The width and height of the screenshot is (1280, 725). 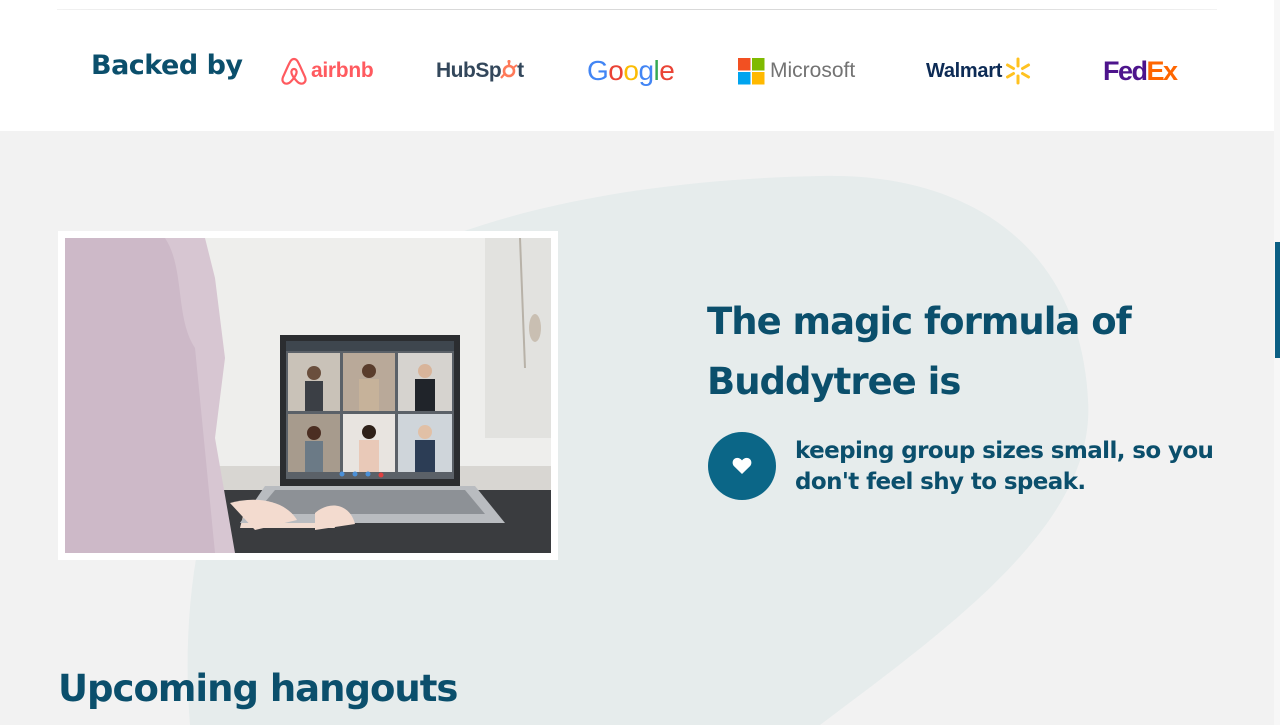 What do you see at coordinates (1018, 71) in the screenshot?
I see `walmart-spark-icon` at bounding box center [1018, 71].